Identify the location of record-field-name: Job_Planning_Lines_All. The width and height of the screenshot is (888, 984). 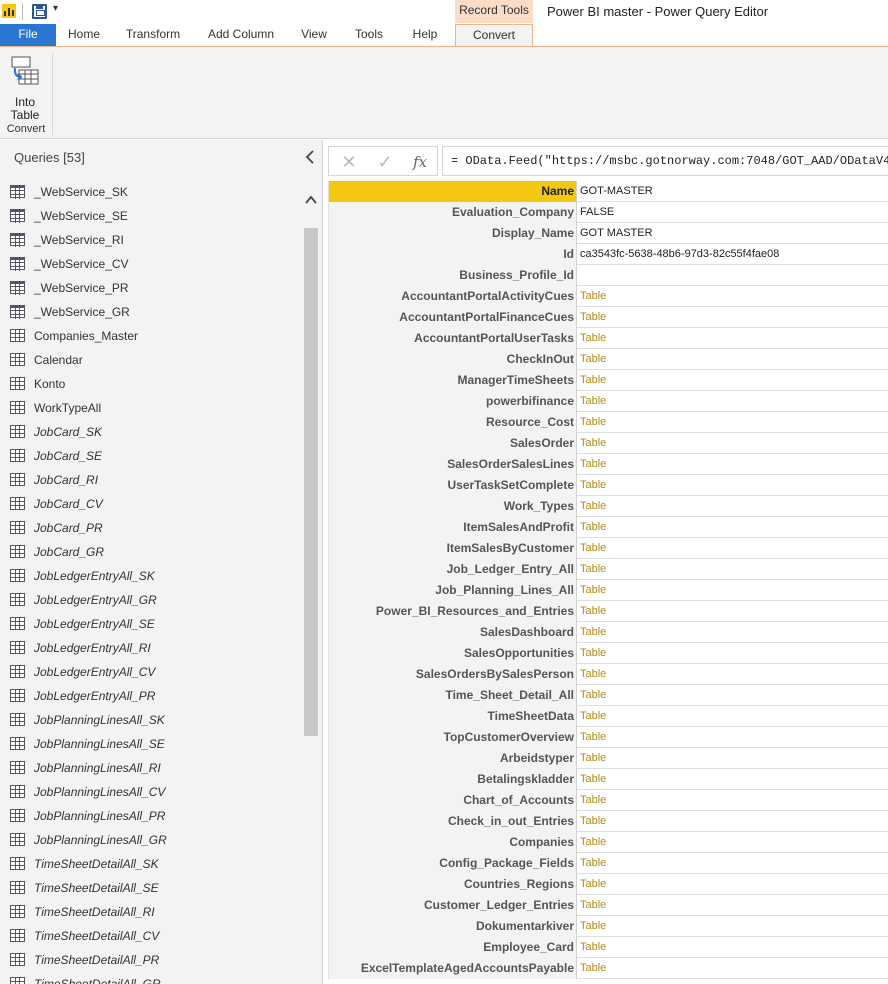
(452, 590).